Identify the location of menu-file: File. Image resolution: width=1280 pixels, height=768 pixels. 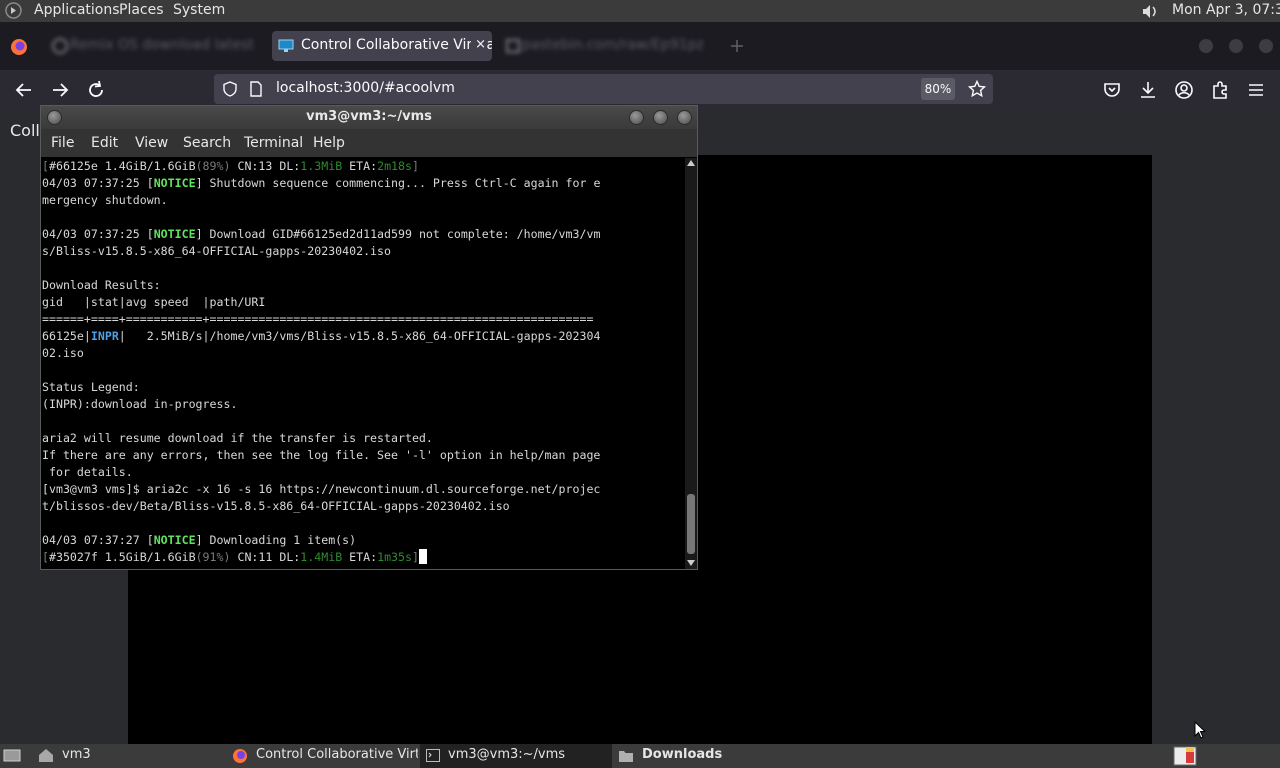
(62, 143).